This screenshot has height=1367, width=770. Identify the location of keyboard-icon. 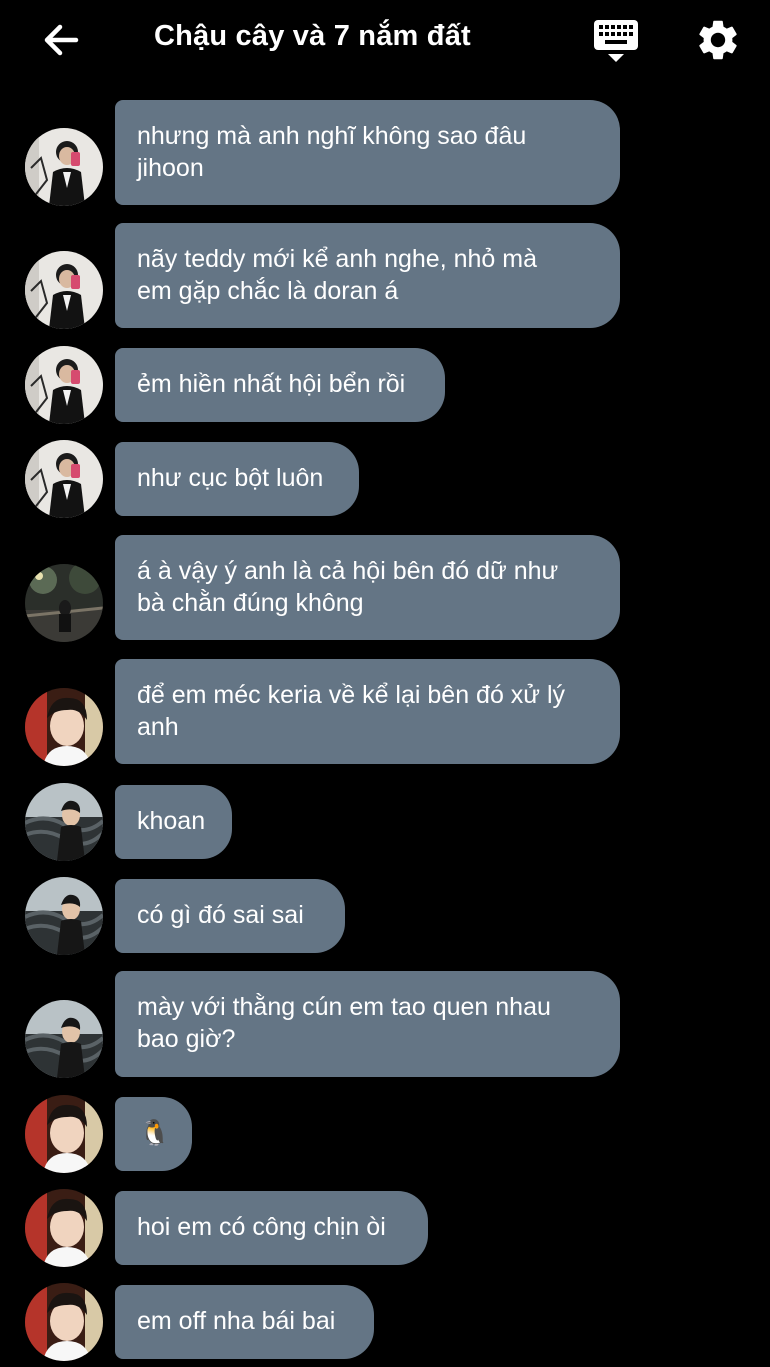
(616, 41).